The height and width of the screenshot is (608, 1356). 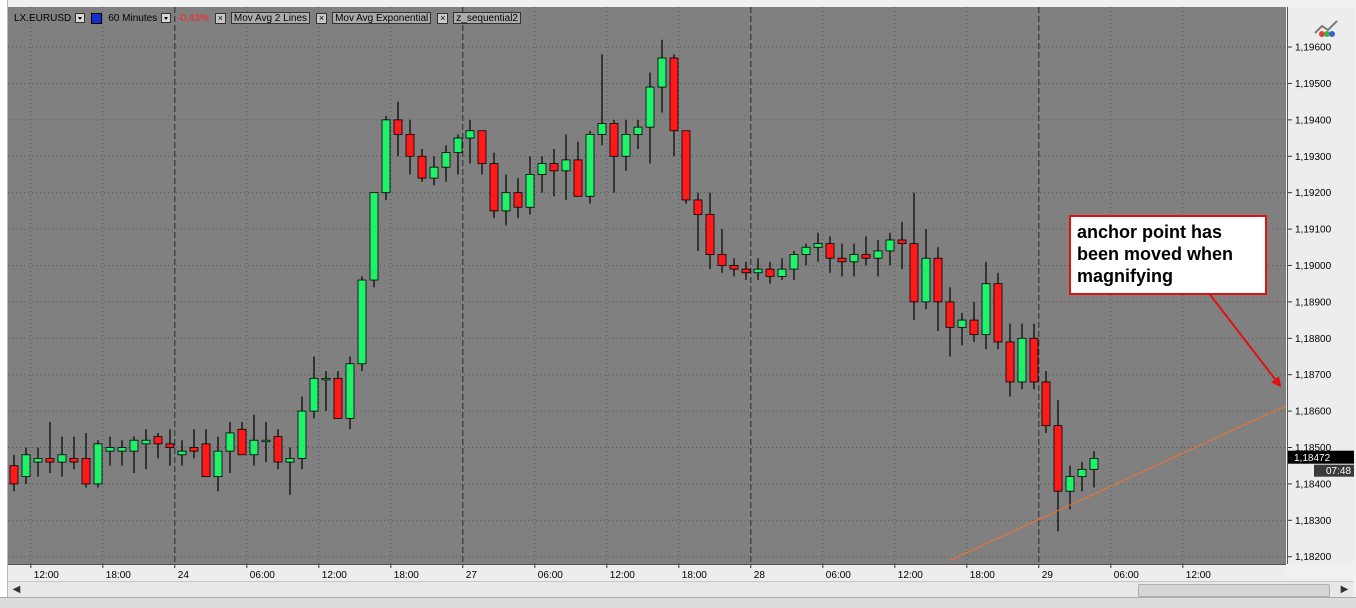 I want to click on price-tick-label: 1,18300, so click(x=1313, y=521).